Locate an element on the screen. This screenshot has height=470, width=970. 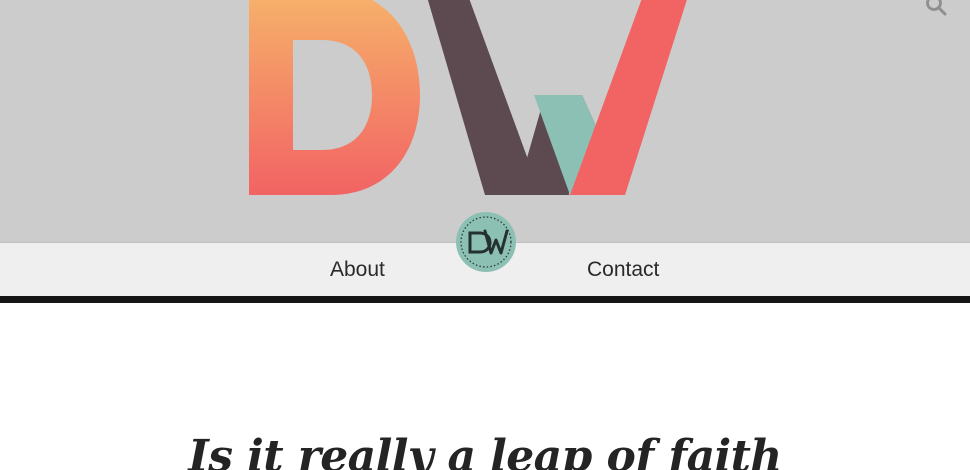
logo-letter-d is located at coordinates (334, 97).